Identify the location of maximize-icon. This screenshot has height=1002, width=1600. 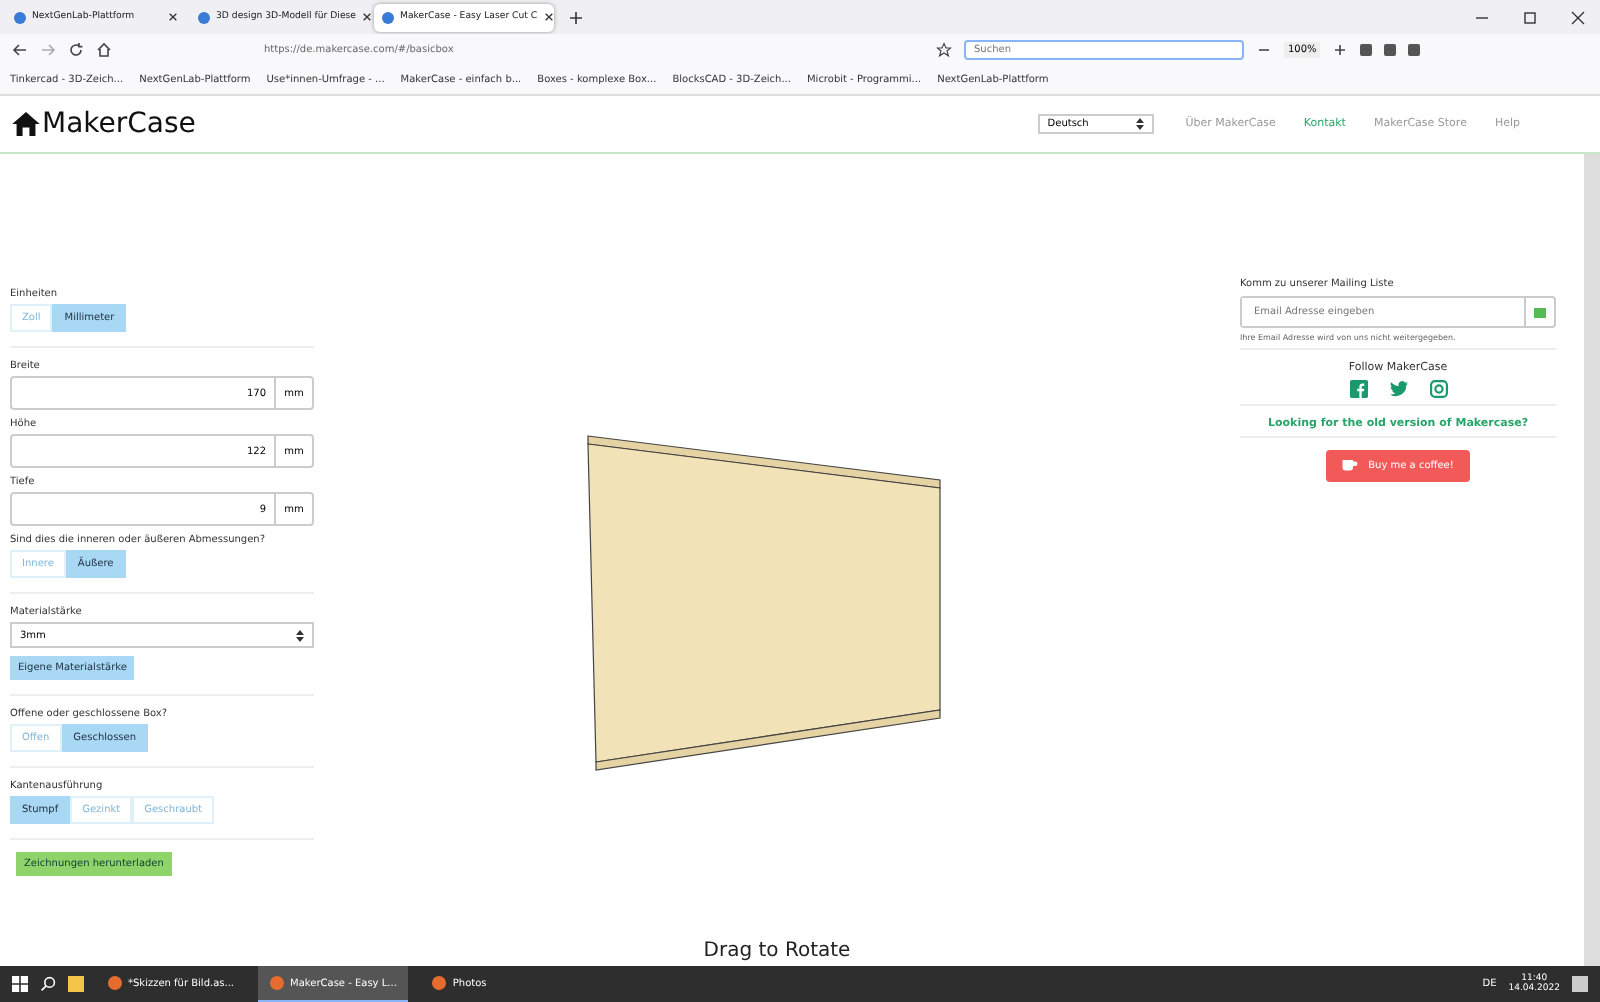
(1530, 17).